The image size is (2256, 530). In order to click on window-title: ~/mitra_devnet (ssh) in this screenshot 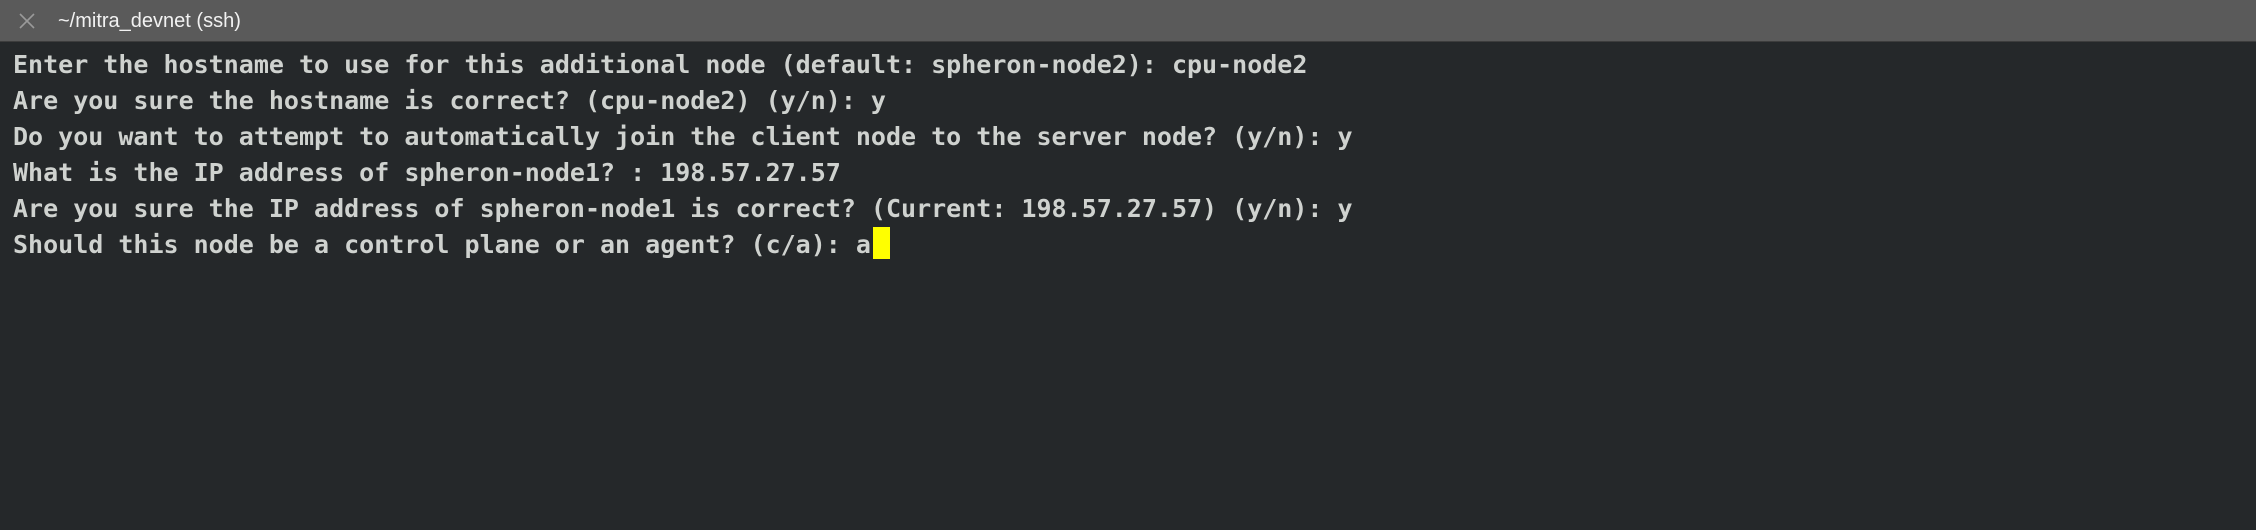, I will do `click(149, 21)`.